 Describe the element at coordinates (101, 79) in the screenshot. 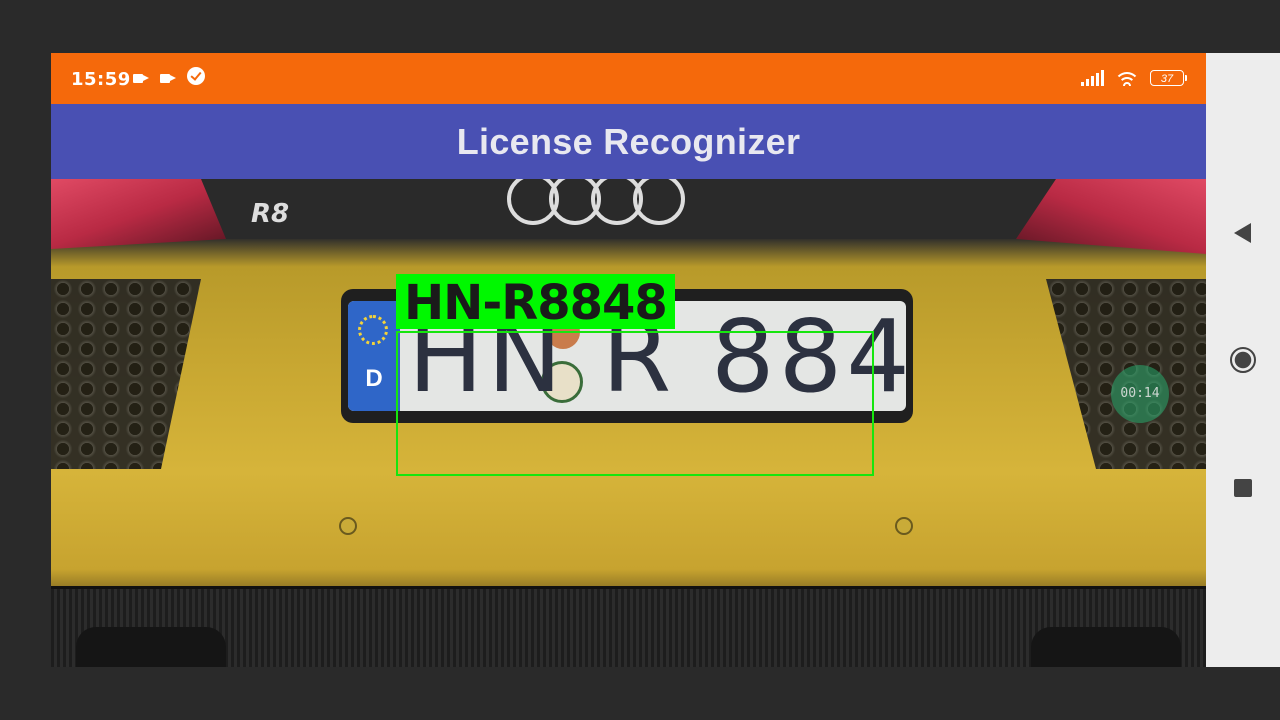

I see `status-time: 15:59` at that location.